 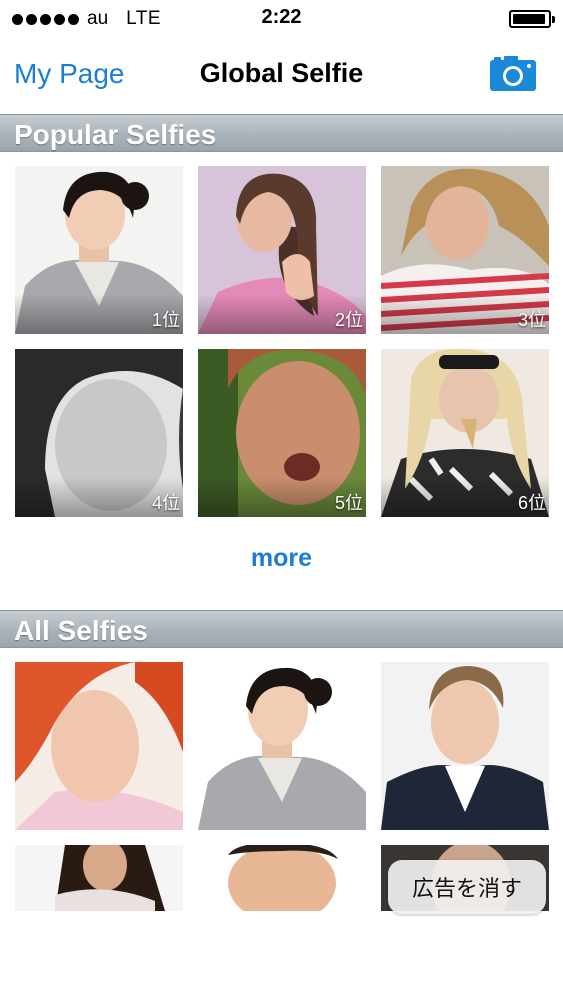 What do you see at coordinates (282, 433) in the screenshot?
I see `popular-photo-5: 5位` at bounding box center [282, 433].